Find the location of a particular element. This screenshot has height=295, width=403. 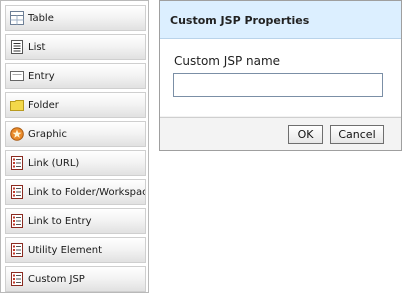

palette-item-link-folder-workspace: Link to Folder/Workspace is located at coordinates (75, 192).